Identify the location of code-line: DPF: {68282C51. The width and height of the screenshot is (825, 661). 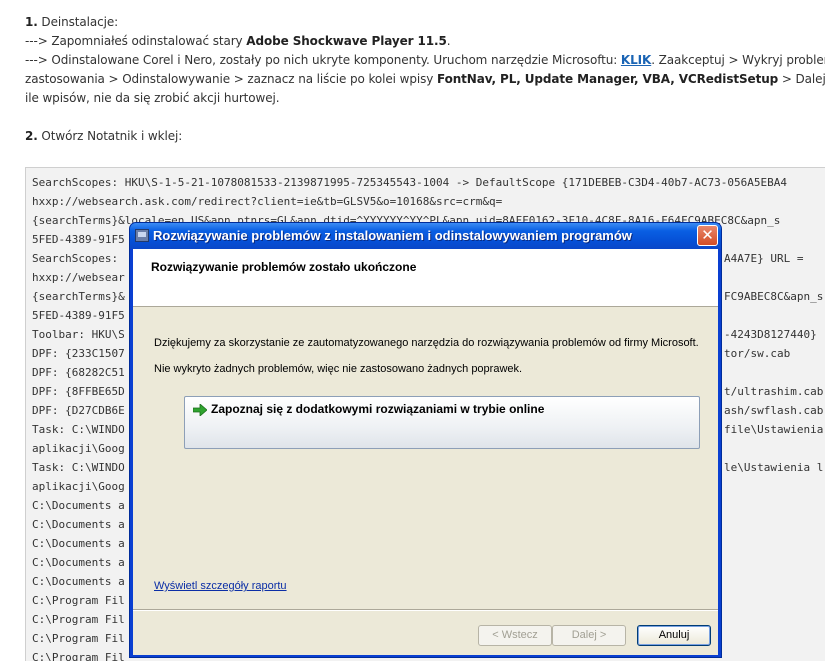
(78, 372).